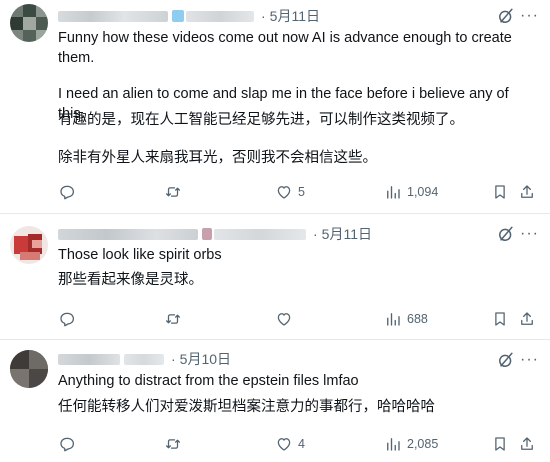  I want to click on like-button, so click(286, 319).